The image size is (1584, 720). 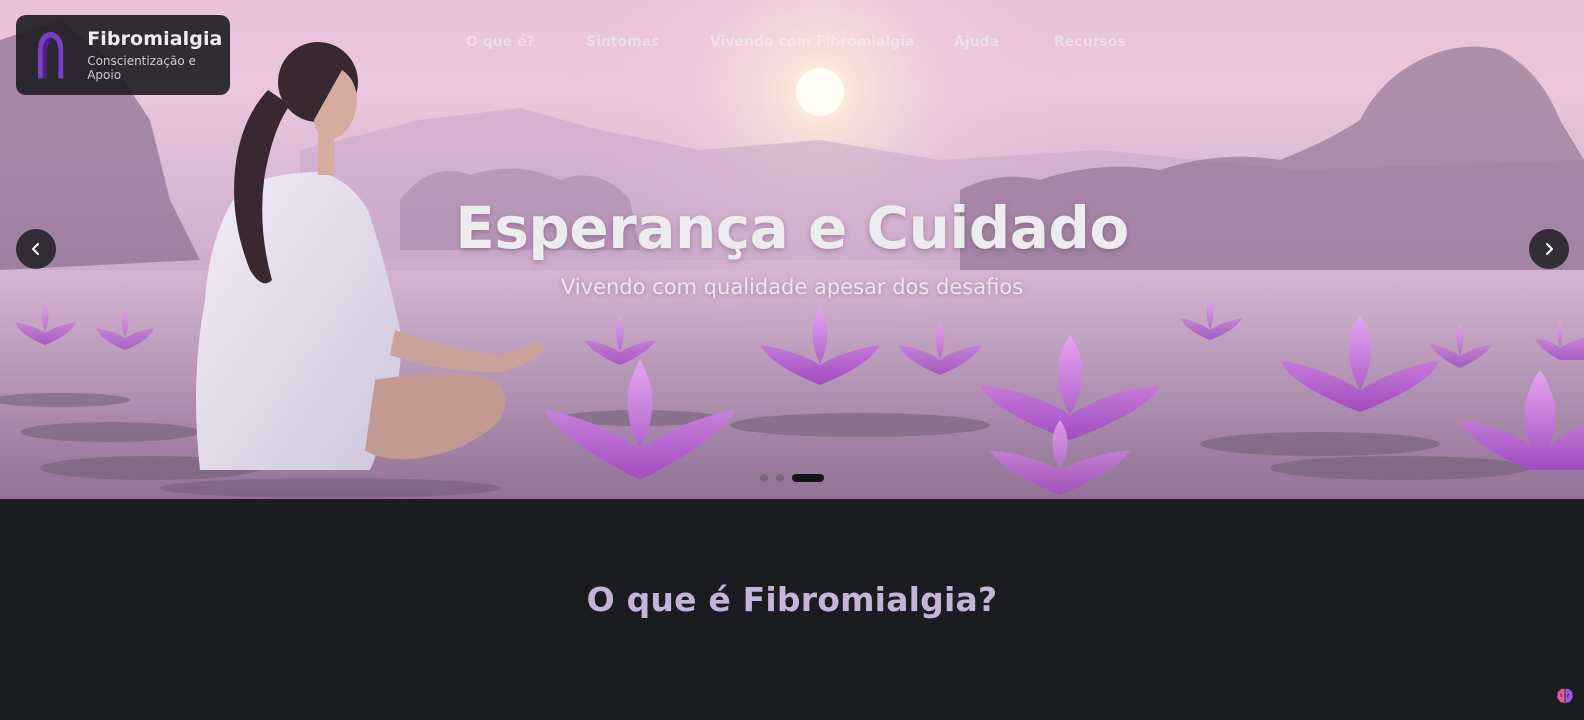 I want to click on ribbon-icon, so click(x=50, y=55).